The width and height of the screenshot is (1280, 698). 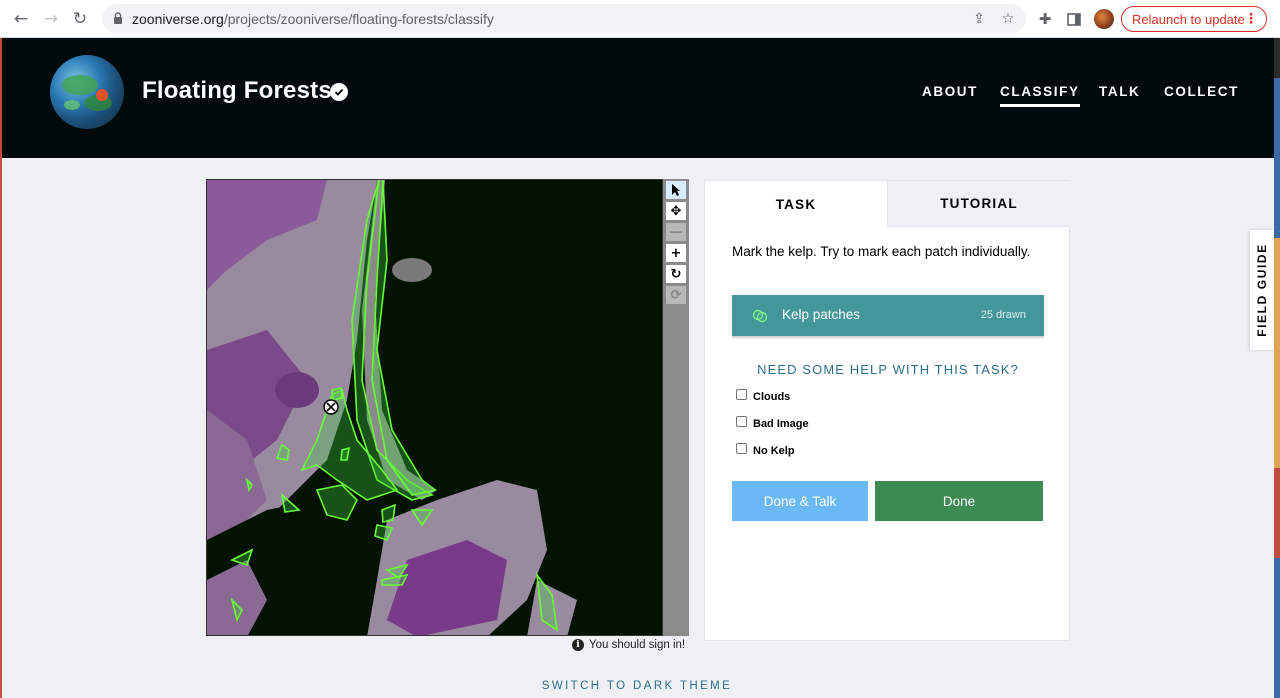 I want to click on done-button: Done, so click(x=959, y=501).